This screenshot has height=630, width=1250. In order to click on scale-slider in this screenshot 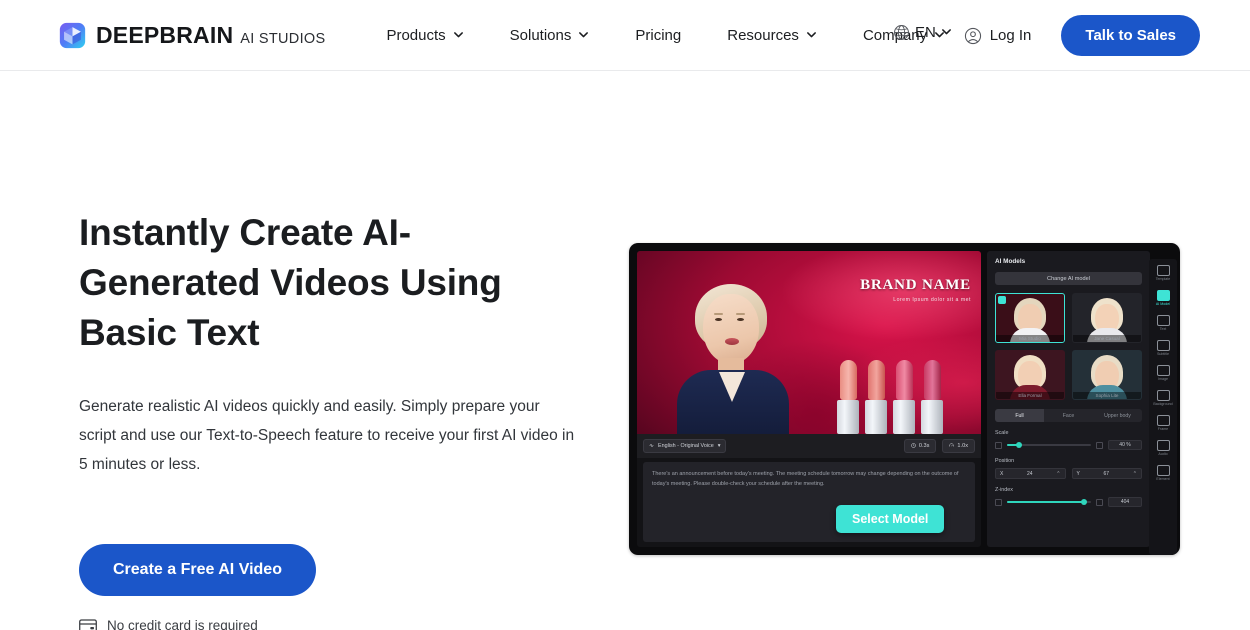, I will do `click(1049, 445)`.